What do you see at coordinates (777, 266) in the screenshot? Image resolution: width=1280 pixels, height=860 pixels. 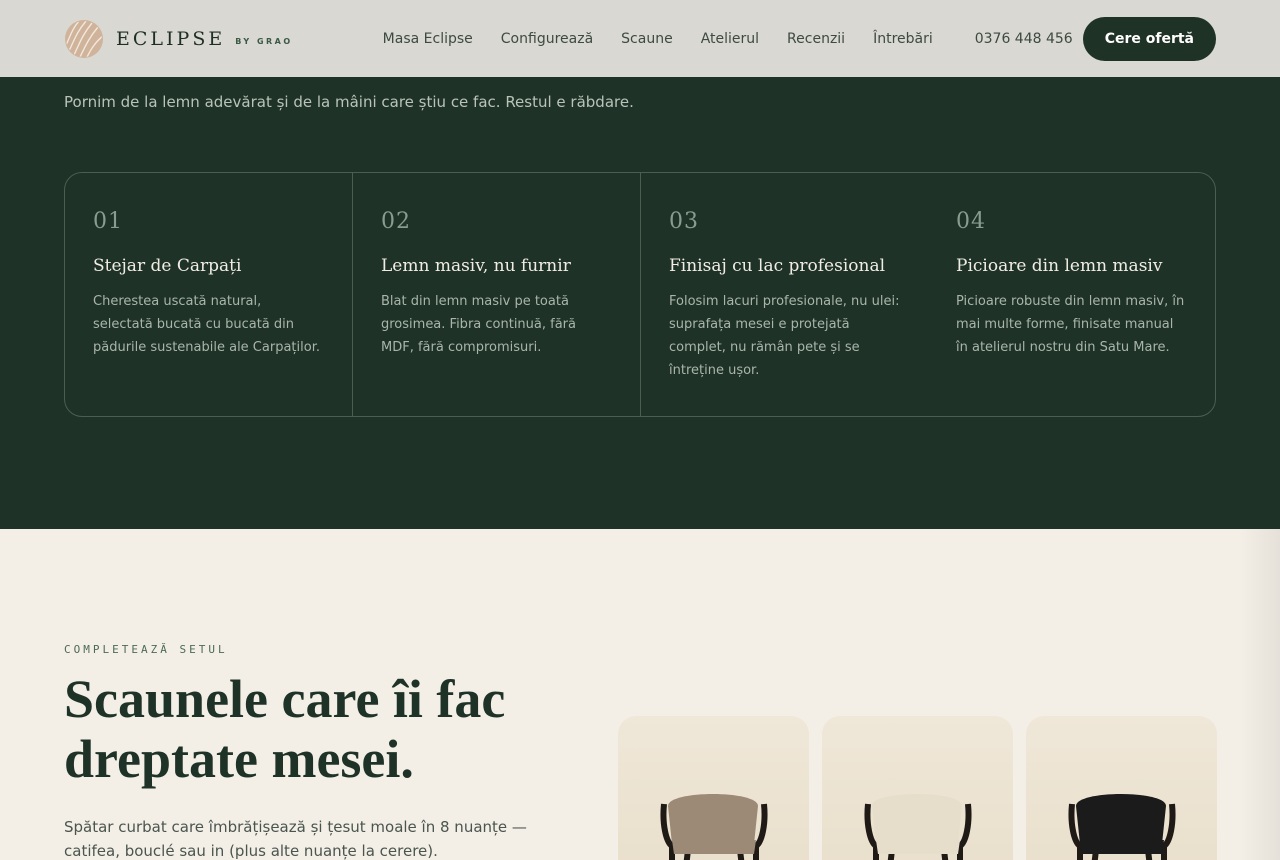 I see `feature-title: Finisaj cu lac profesional` at bounding box center [777, 266].